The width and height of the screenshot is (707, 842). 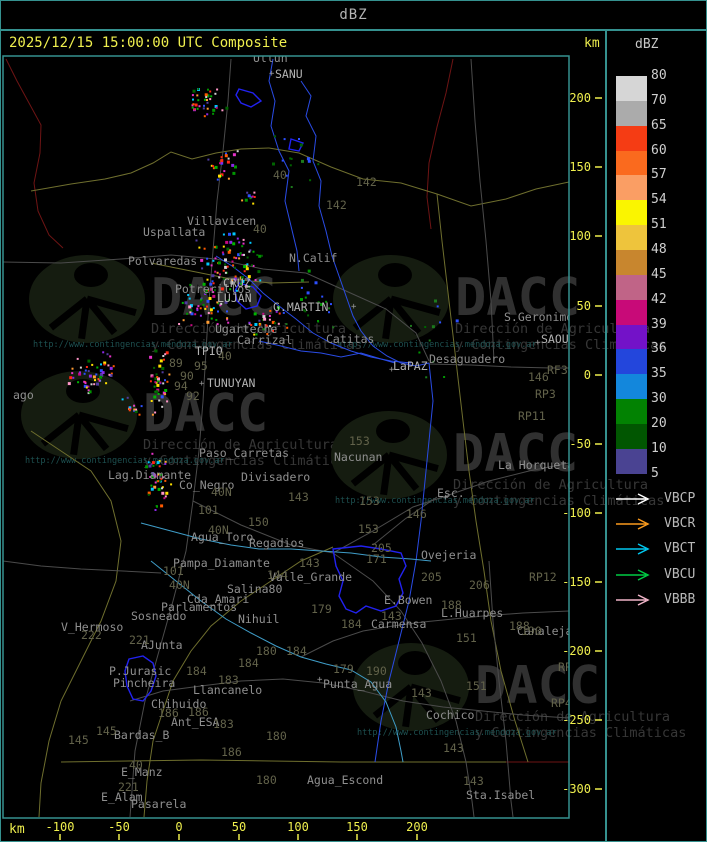 What do you see at coordinates (259, 619) in the screenshot?
I see `place-label: Nihuil` at bounding box center [259, 619].